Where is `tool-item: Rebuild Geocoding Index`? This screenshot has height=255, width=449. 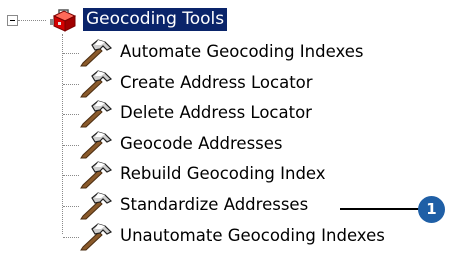 tool-item: Rebuild Geocoding Index is located at coordinates (224, 175).